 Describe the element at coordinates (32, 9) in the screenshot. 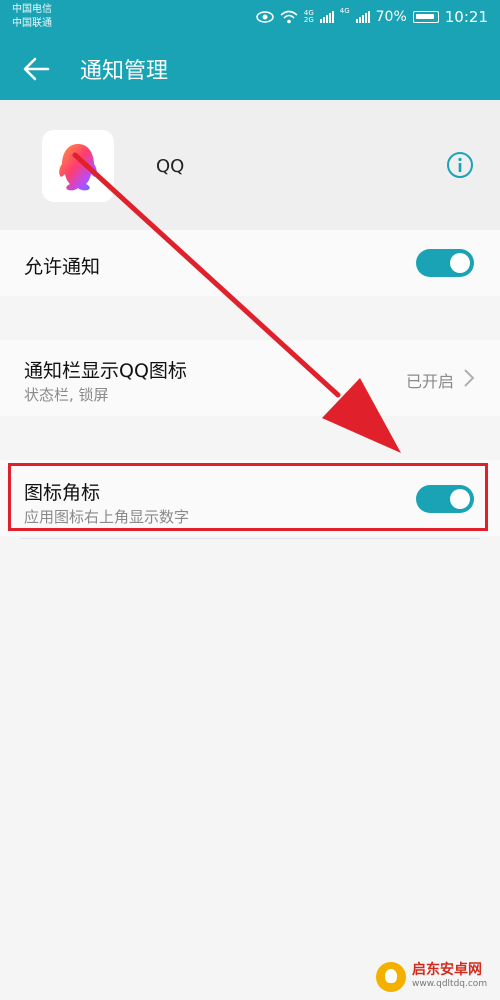

I see `carrier-1: 中国电信` at that location.